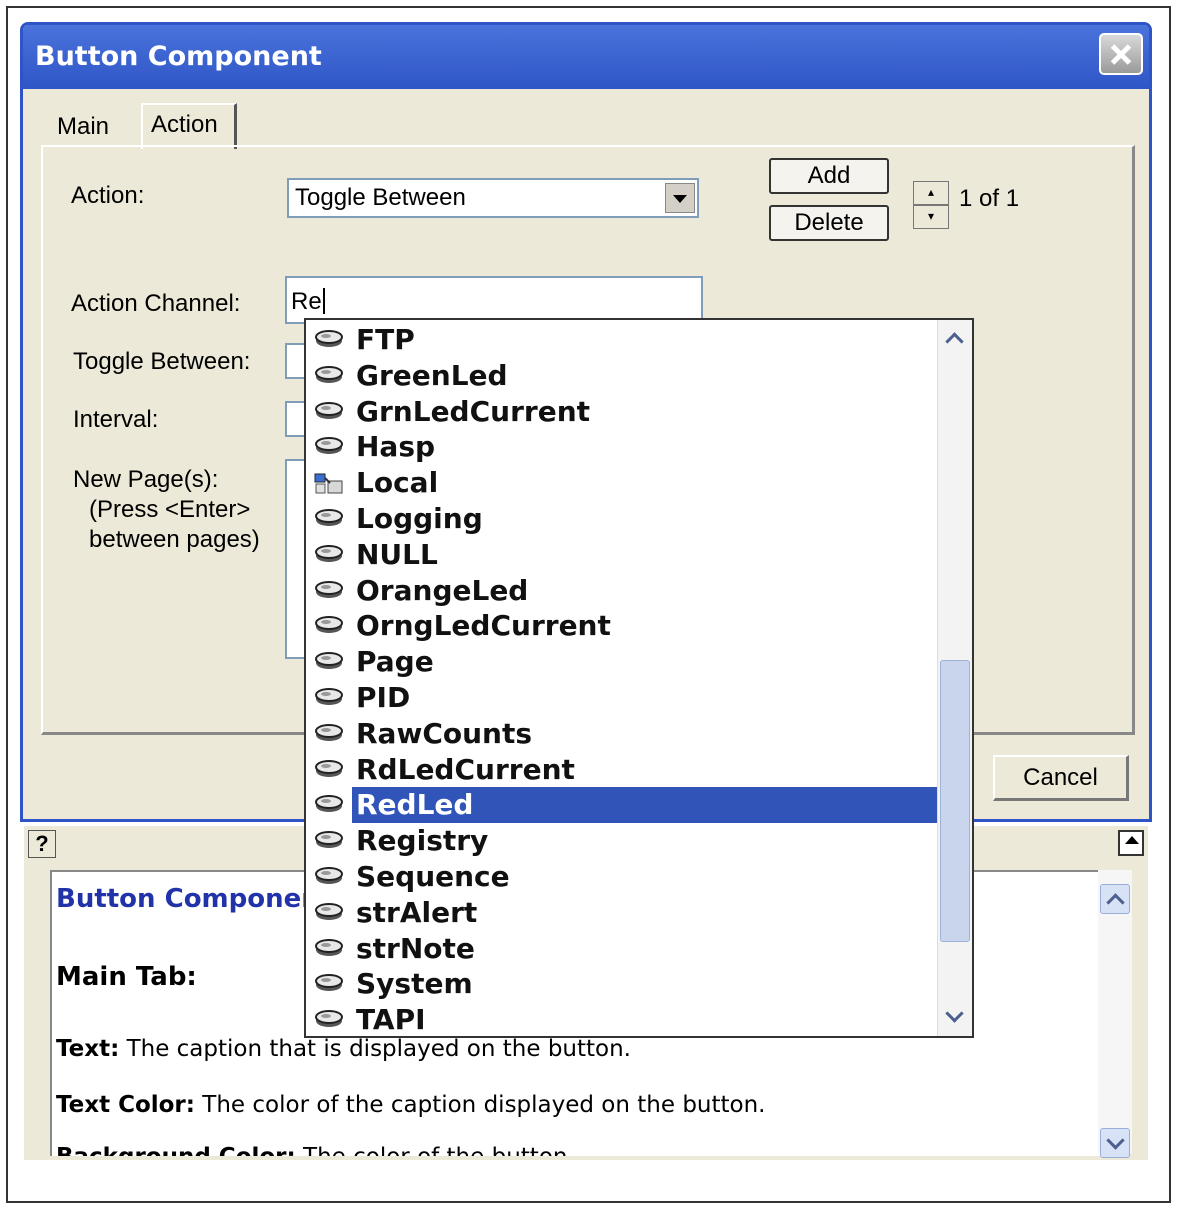  Describe the element at coordinates (116, 419) in the screenshot. I see `interval-label: Interval:` at that location.